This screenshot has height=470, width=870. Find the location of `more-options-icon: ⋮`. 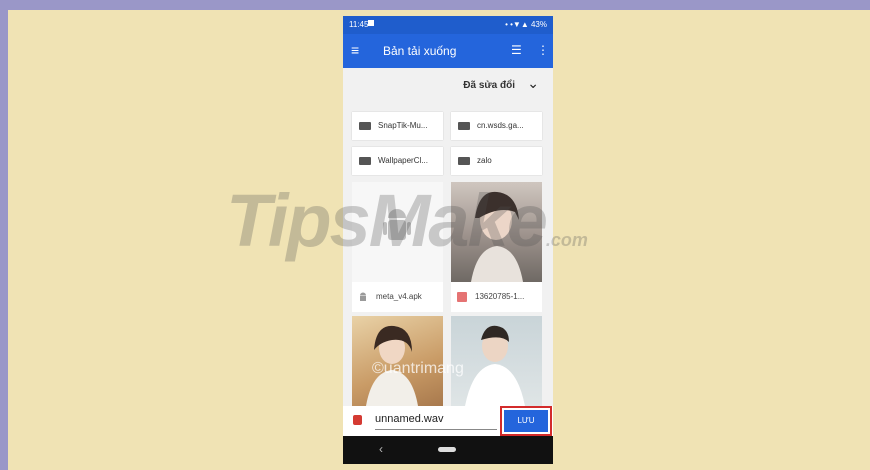

more-options-icon: ⋮ is located at coordinates (543, 50).